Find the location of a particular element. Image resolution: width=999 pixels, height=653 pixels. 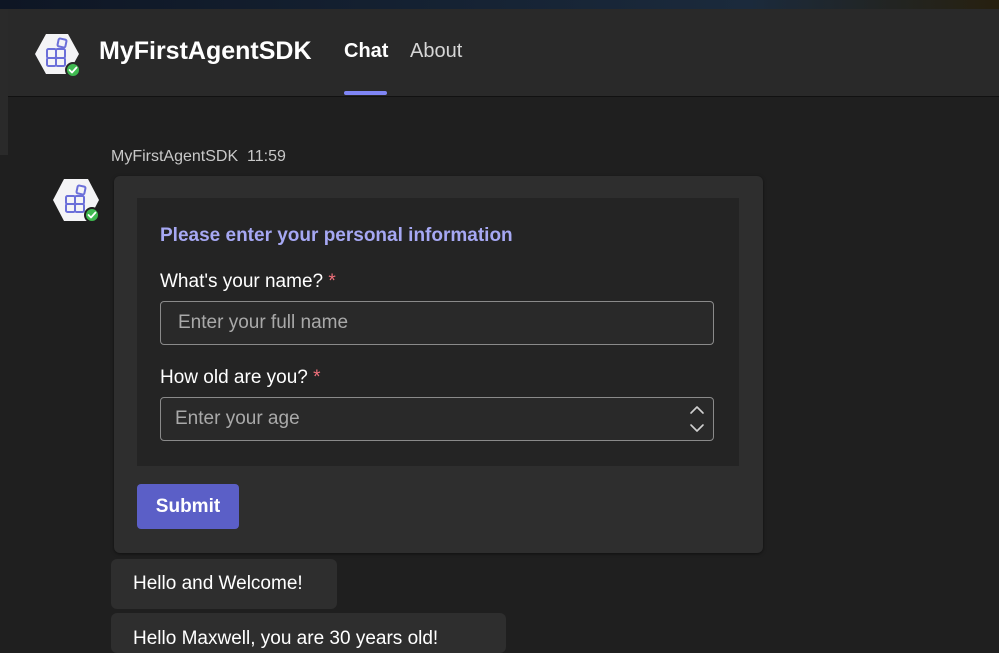

message-sender: MyFirstAgentSDK is located at coordinates (175, 156).